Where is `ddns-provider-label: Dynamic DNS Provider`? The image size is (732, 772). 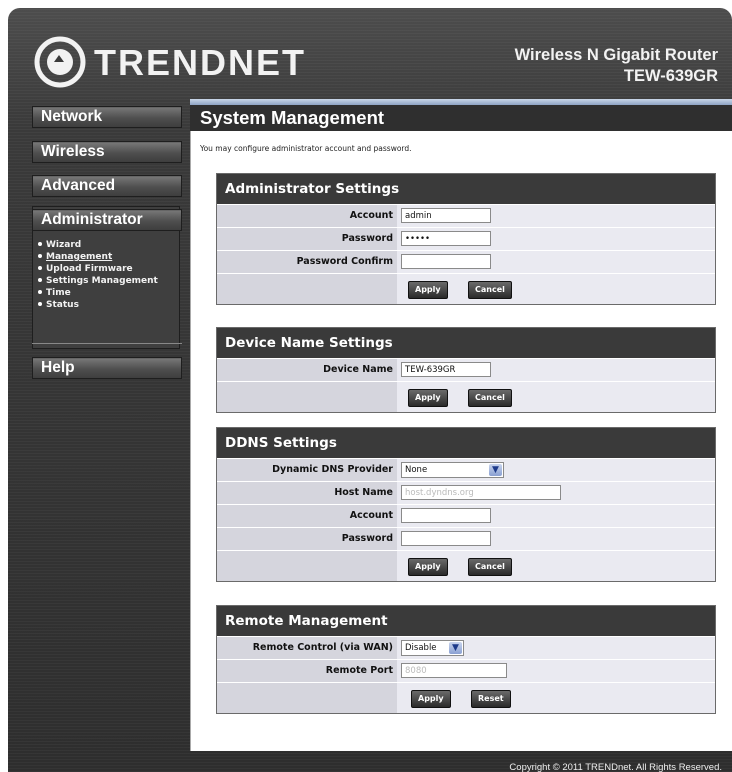
ddns-provider-label: Dynamic DNS Provider is located at coordinates (307, 470).